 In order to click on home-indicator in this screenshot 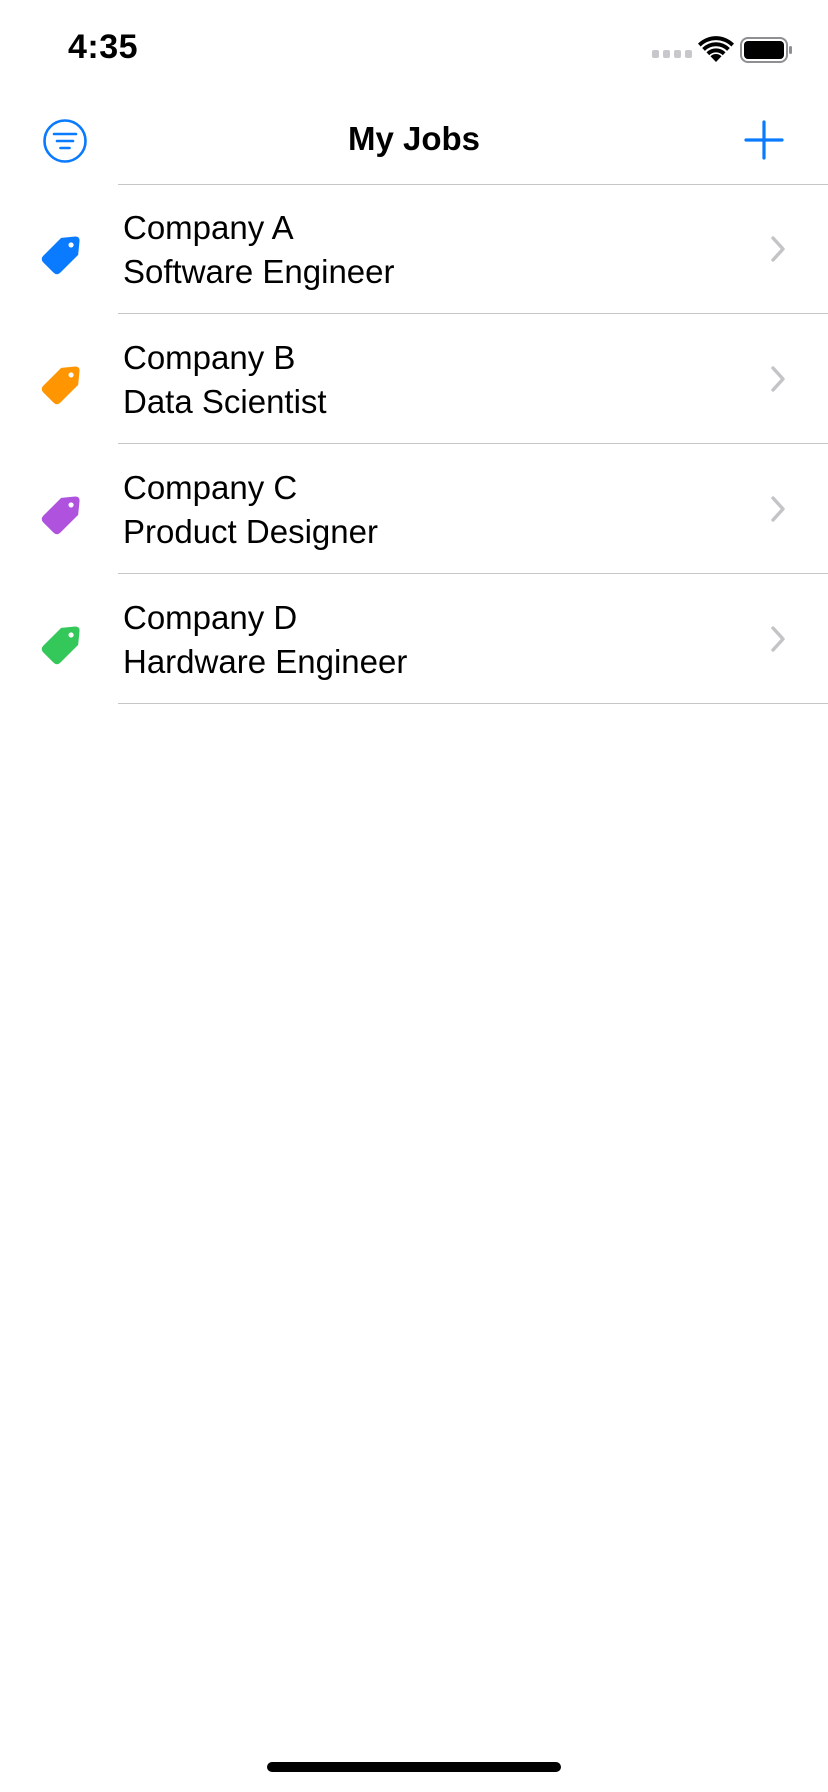, I will do `click(414, 1767)`.